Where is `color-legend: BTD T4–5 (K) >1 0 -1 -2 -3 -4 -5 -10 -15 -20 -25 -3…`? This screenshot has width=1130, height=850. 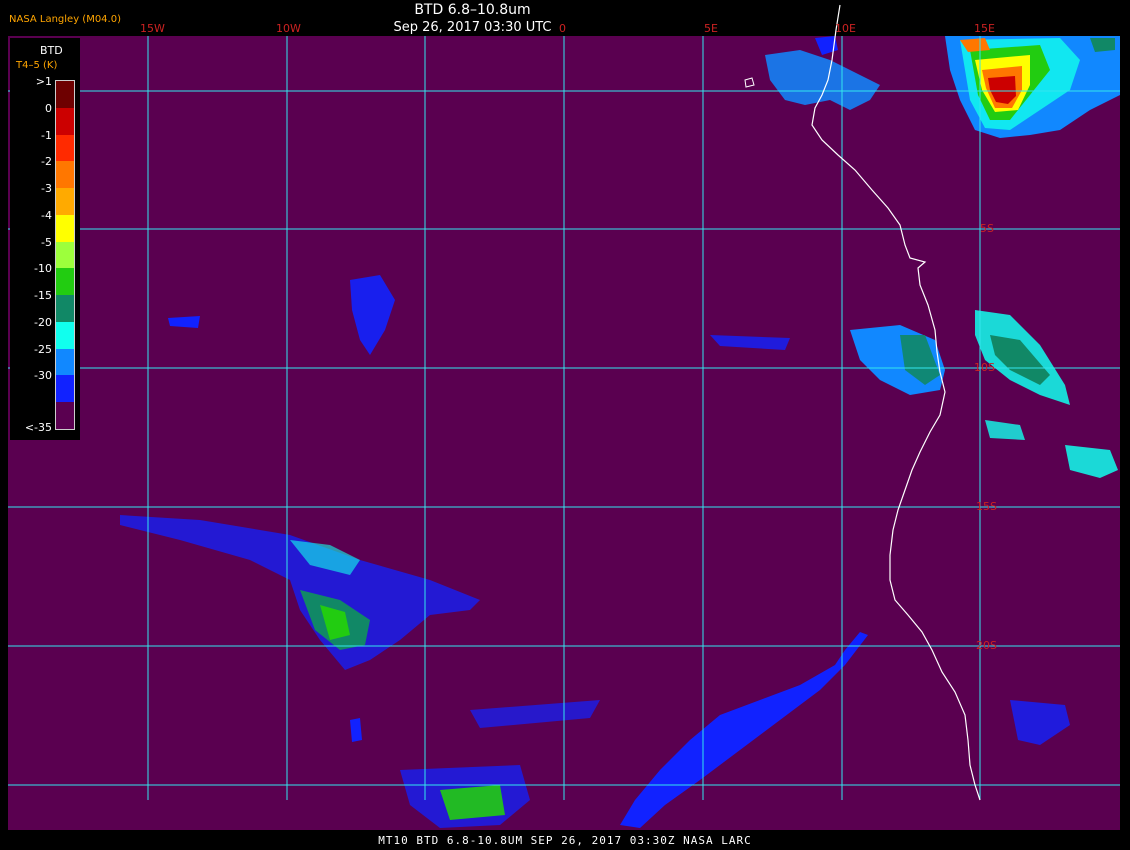 color-legend: BTD T4–5 (K) >1 0 -1 -2 -3 -4 -5 -10 -15 -20 -25 -3… is located at coordinates (45, 239).